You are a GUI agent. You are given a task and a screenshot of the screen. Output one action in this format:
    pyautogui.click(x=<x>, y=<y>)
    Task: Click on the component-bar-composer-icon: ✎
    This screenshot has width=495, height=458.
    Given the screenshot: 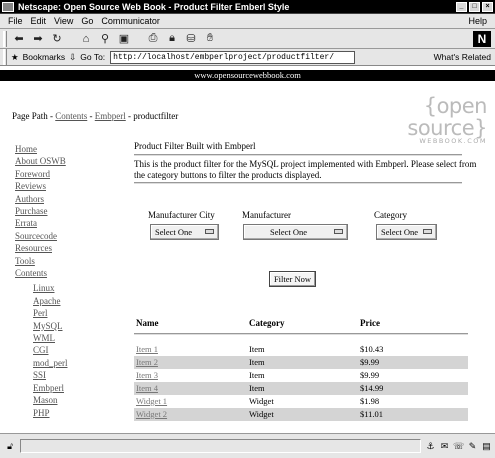 What is the action you would take?
    pyautogui.click(x=472, y=446)
    